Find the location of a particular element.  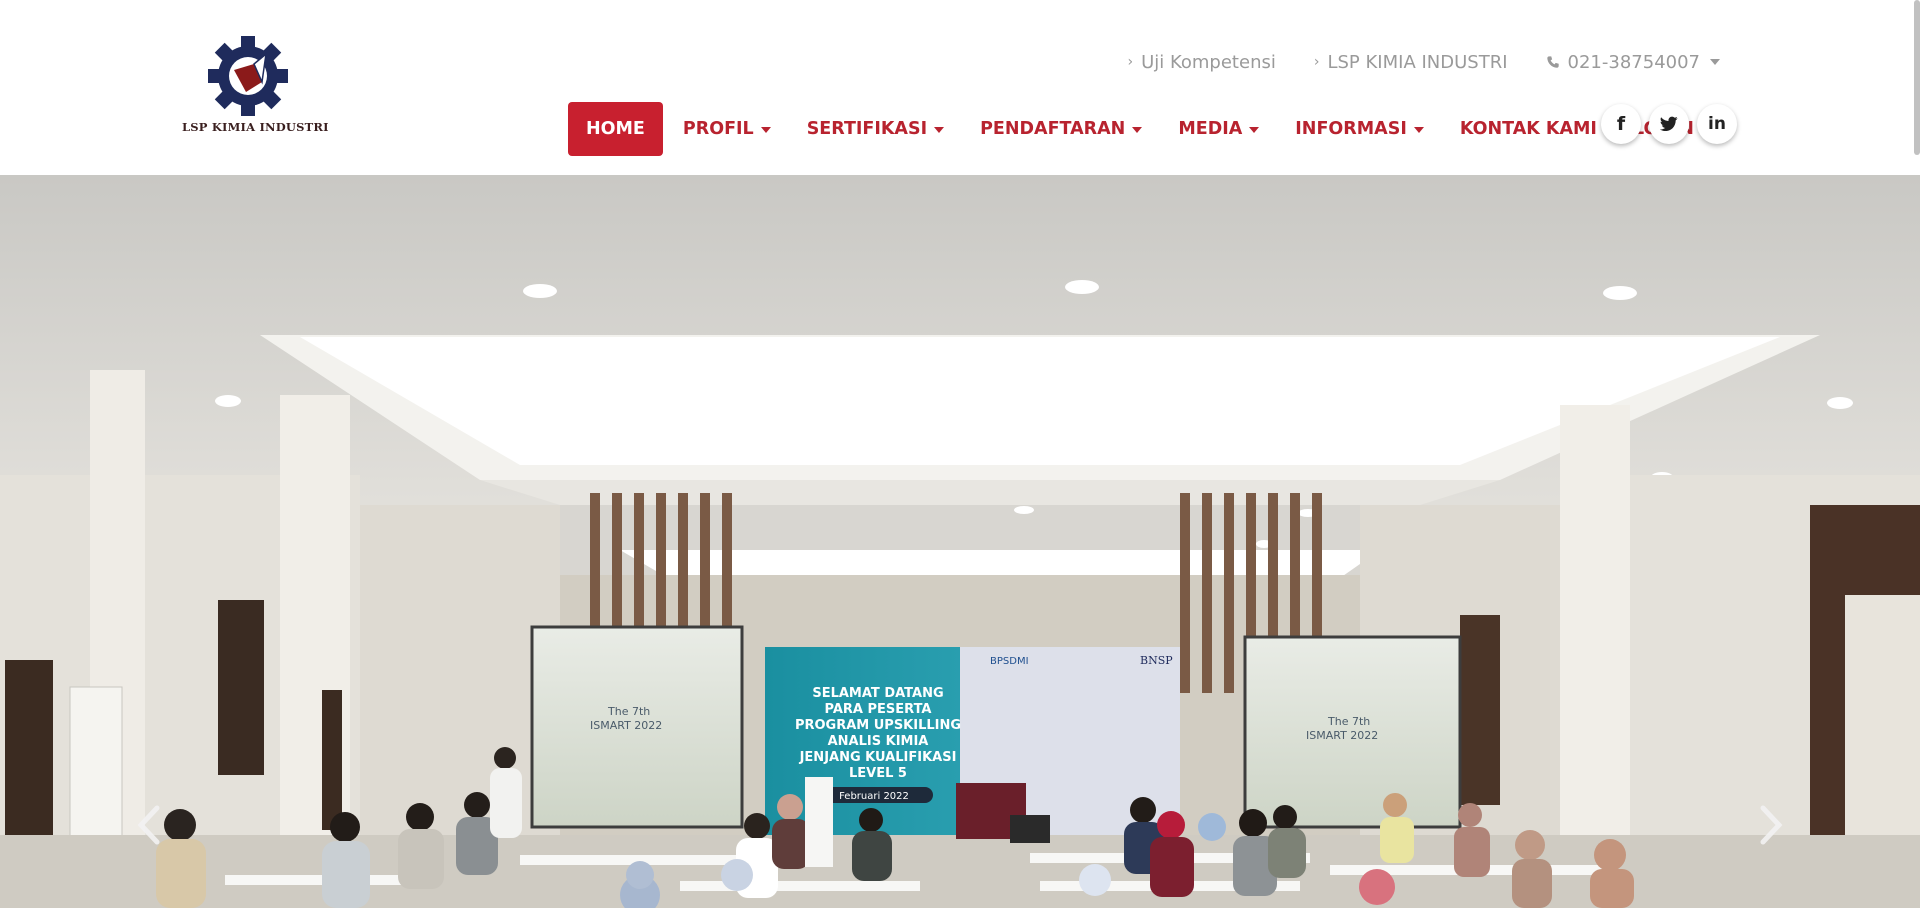

nav-item-label: KONTAK KAMI is located at coordinates (1528, 129).